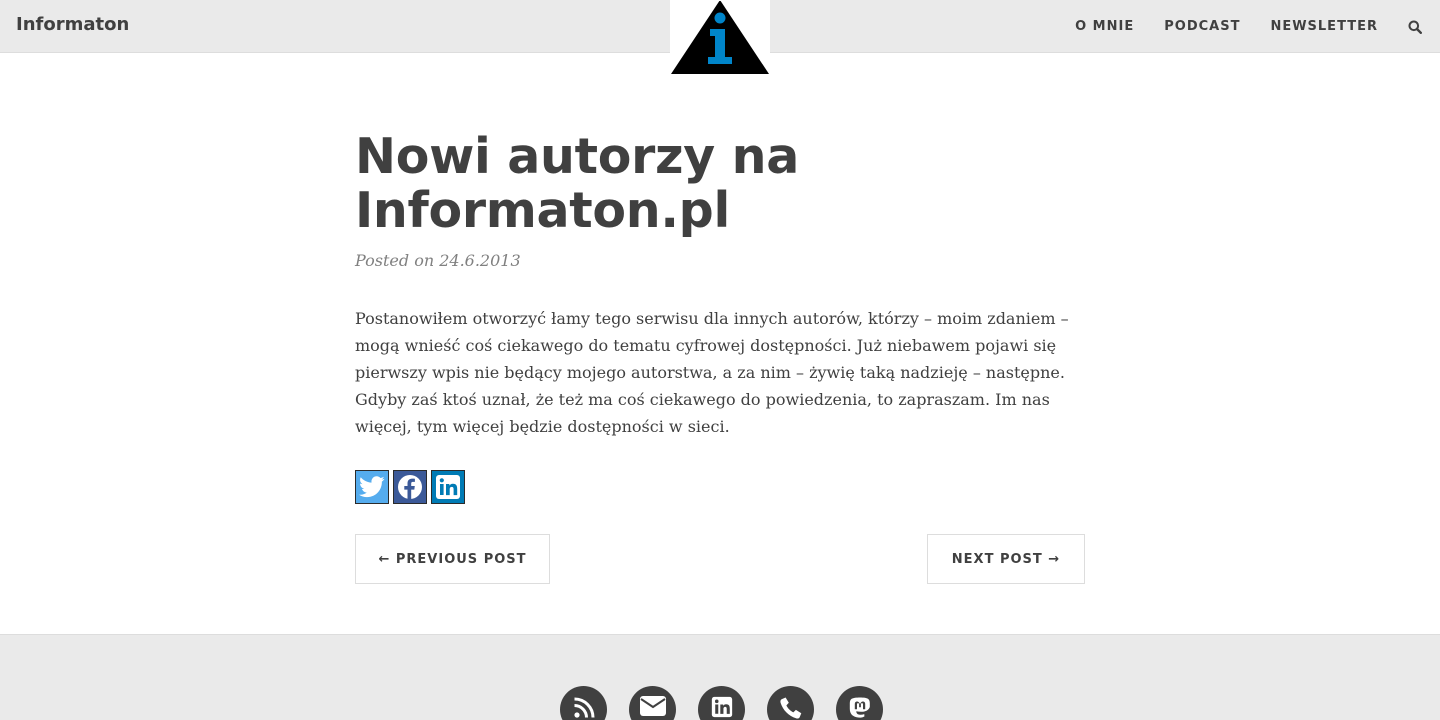 This screenshot has width=1440, height=720. What do you see at coordinates (1257, 26) in the screenshot?
I see `nav-links: O MNIE PODCAST NEWSLETTER` at bounding box center [1257, 26].